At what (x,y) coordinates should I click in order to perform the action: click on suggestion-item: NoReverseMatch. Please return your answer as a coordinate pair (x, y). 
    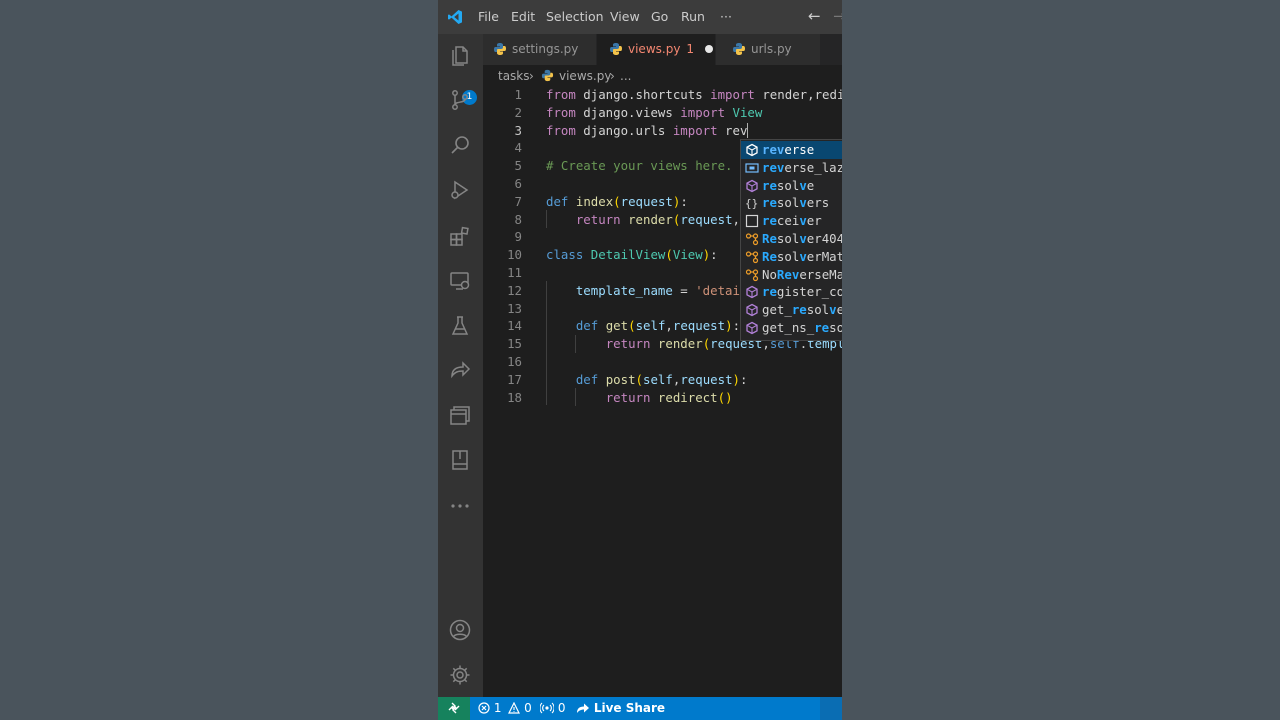
    Looking at the image, I should click on (791, 275).